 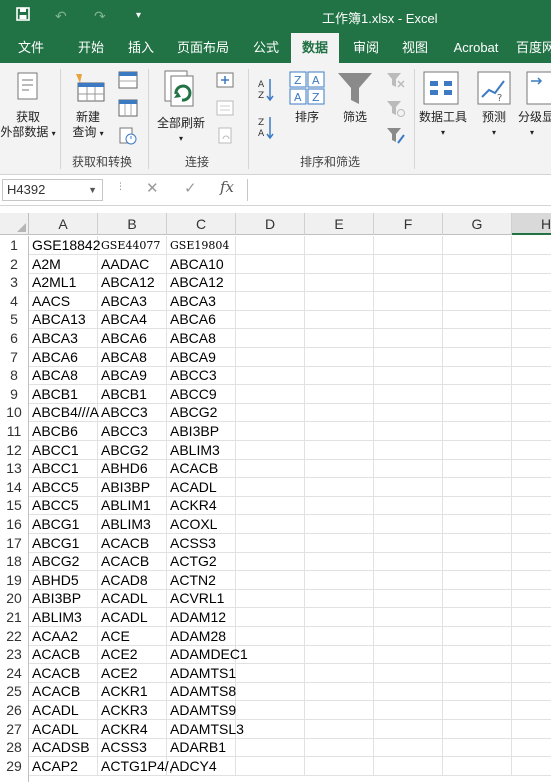 I want to click on cell-b8: ABCA9, so click(x=132, y=376).